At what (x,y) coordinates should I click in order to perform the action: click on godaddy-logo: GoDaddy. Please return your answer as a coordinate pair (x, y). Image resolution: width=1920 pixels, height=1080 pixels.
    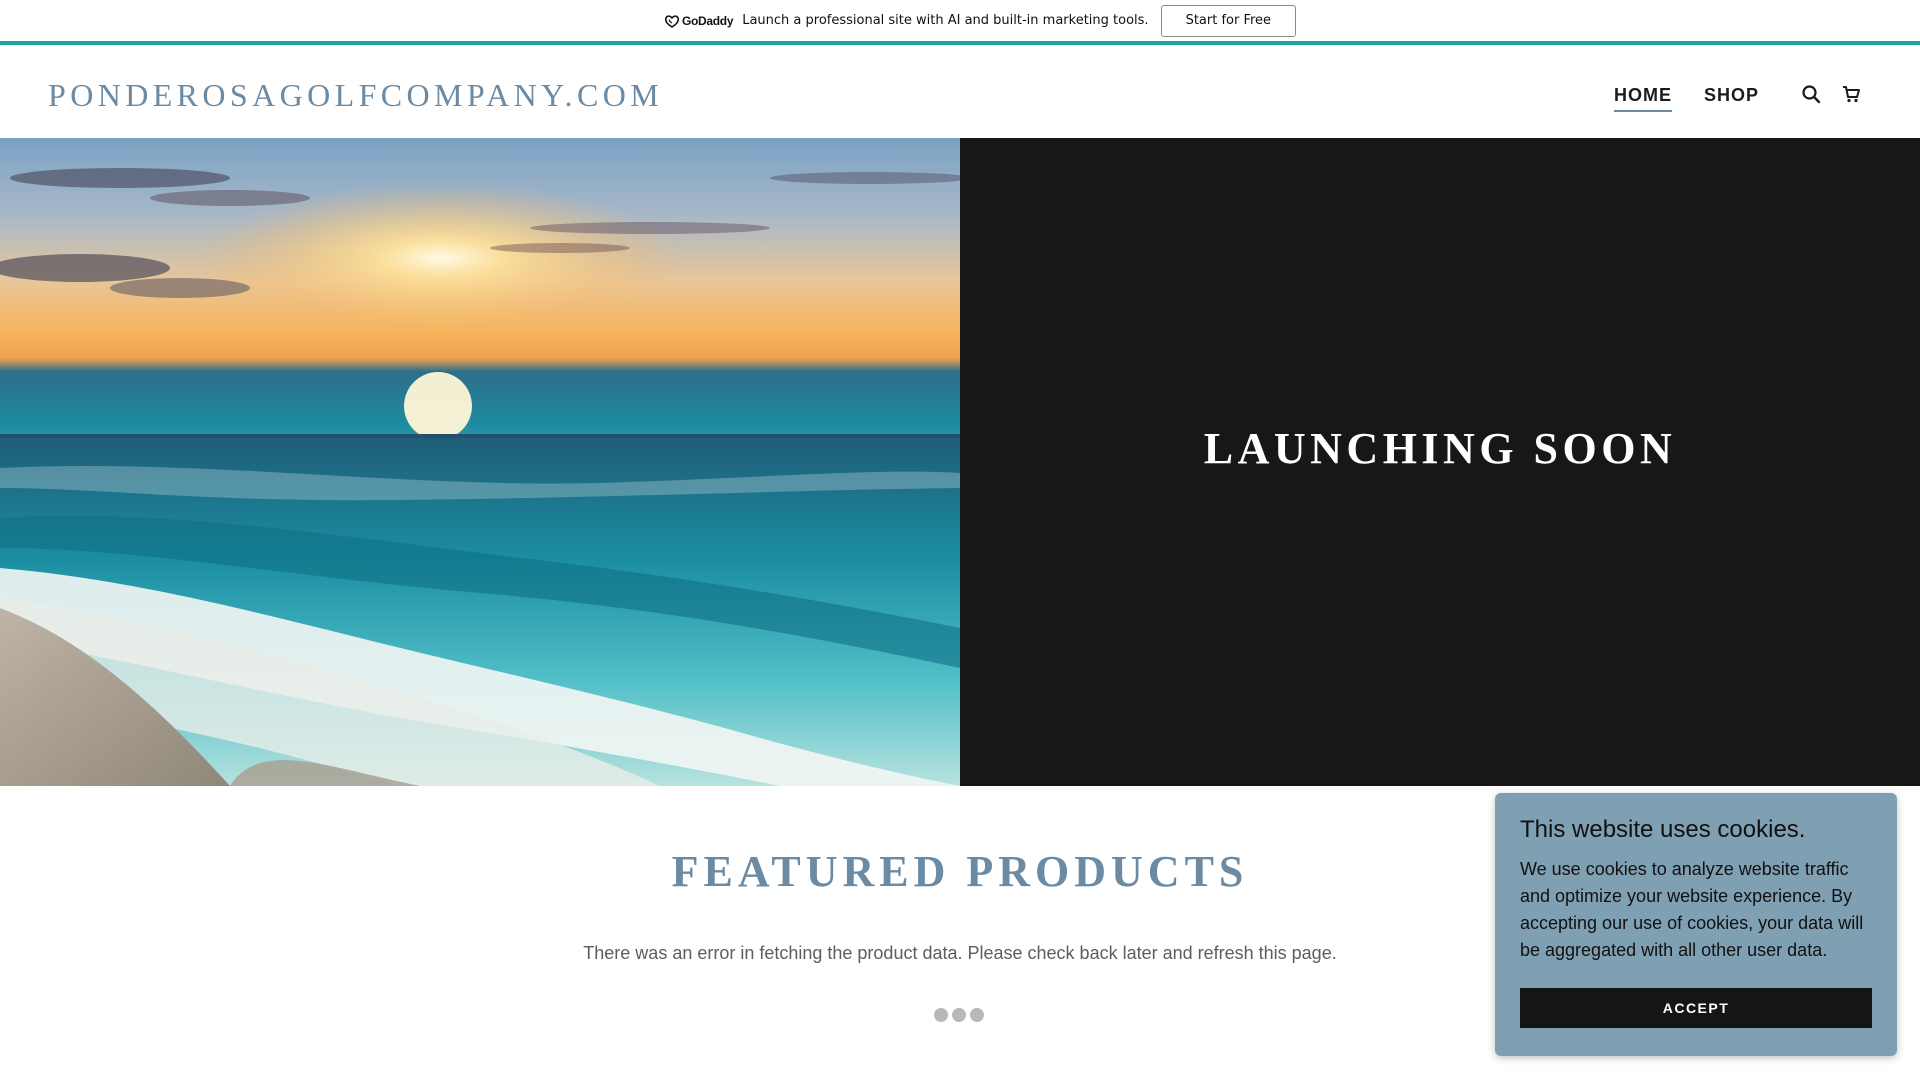
    Looking at the image, I should click on (699, 20).